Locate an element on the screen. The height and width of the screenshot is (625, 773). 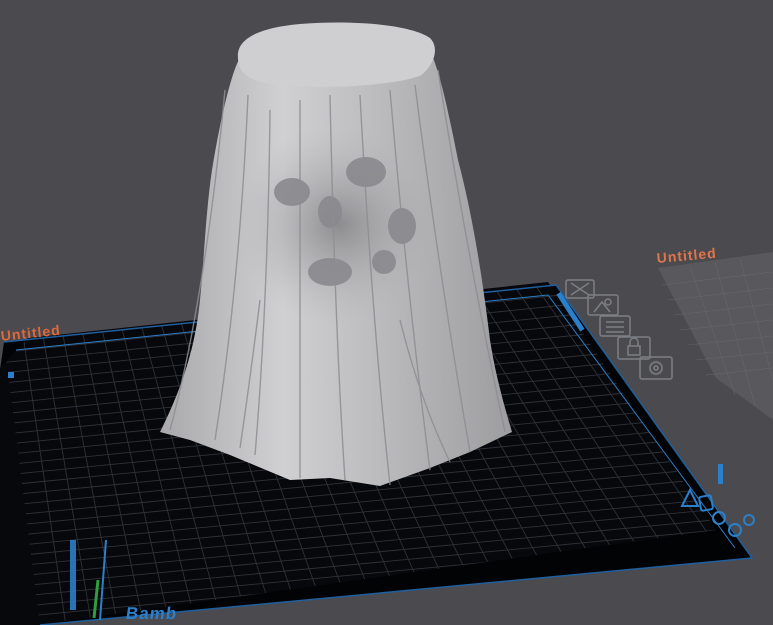
secondary-build-plate is located at coordinates (715, 336).